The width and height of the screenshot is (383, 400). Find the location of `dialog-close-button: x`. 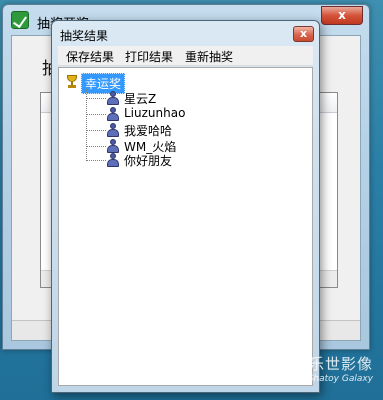

dialog-close-button: x is located at coordinates (303, 34).